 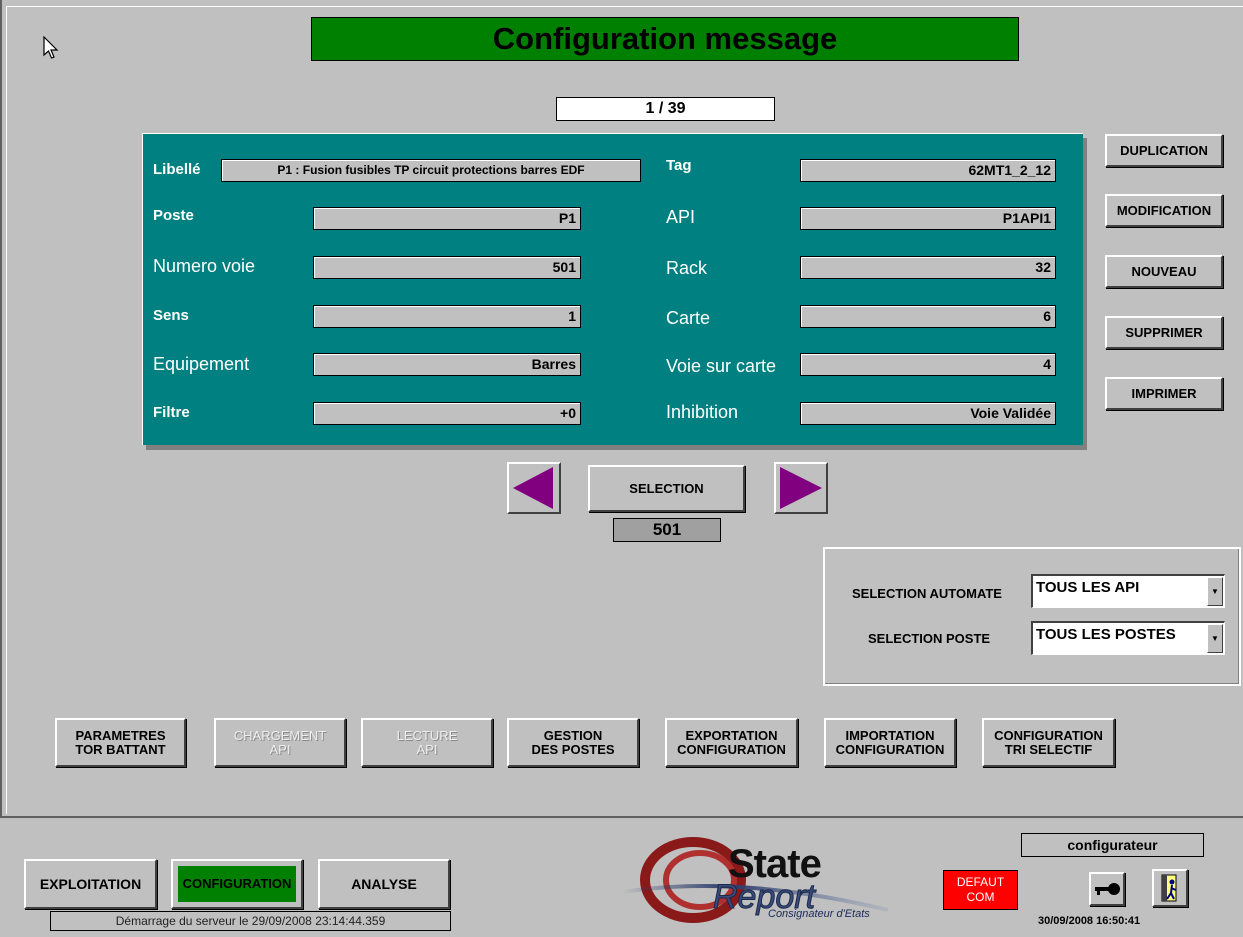 What do you see at coordinates (1089, 921) in the screenshot?
I see `datetime: 30/09/2008 16:50:41` at bounding box center [1089, 921].